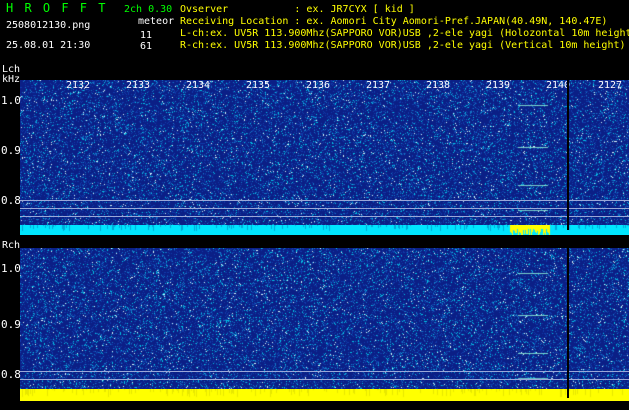  I want to click on rch-ytick-0.8: 0.8, so click(11, 374).